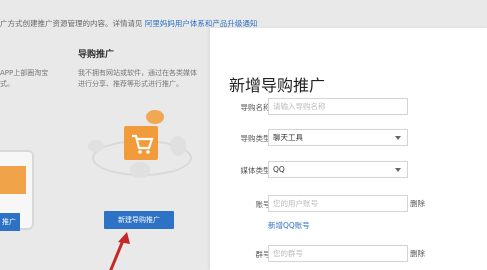 The width and height of the screenshot is (487, 270). Describe the element at coordinates (178, 146) in the screenshot. I see `qq-icon` at that location.